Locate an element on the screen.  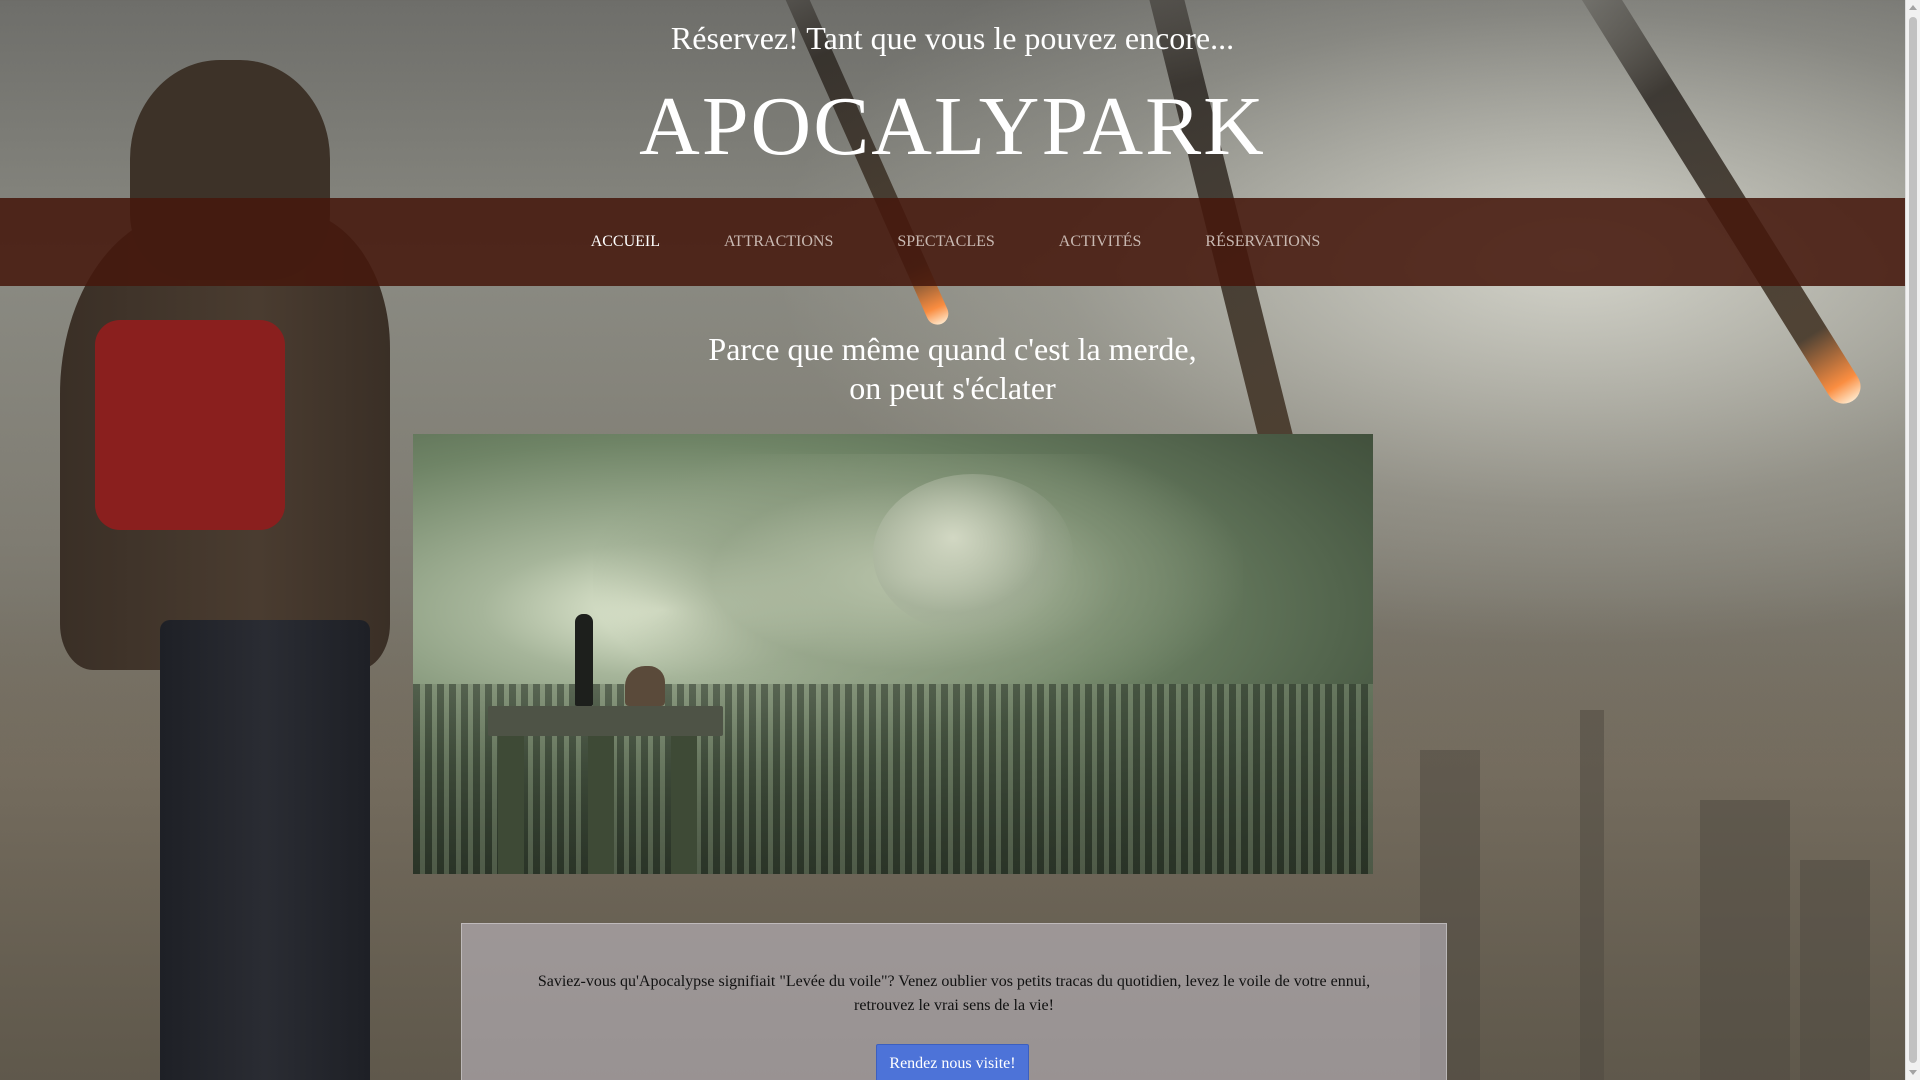
hero-slogan-line1: Parce que même quand c'est la merde, is located at coordinates (952, 349).